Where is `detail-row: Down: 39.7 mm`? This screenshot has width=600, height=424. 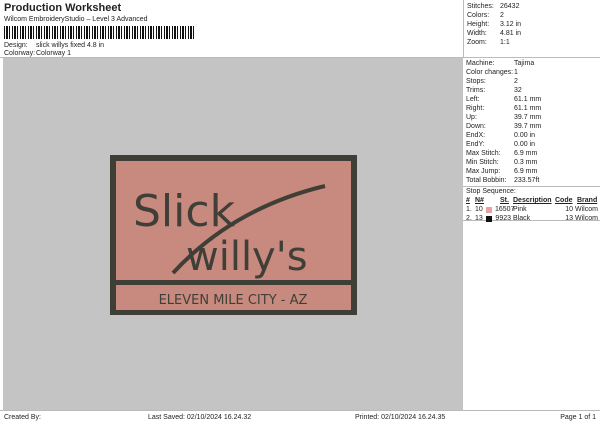
detail-row: Down: 39.7 mm is located at coordinates (503, 127).